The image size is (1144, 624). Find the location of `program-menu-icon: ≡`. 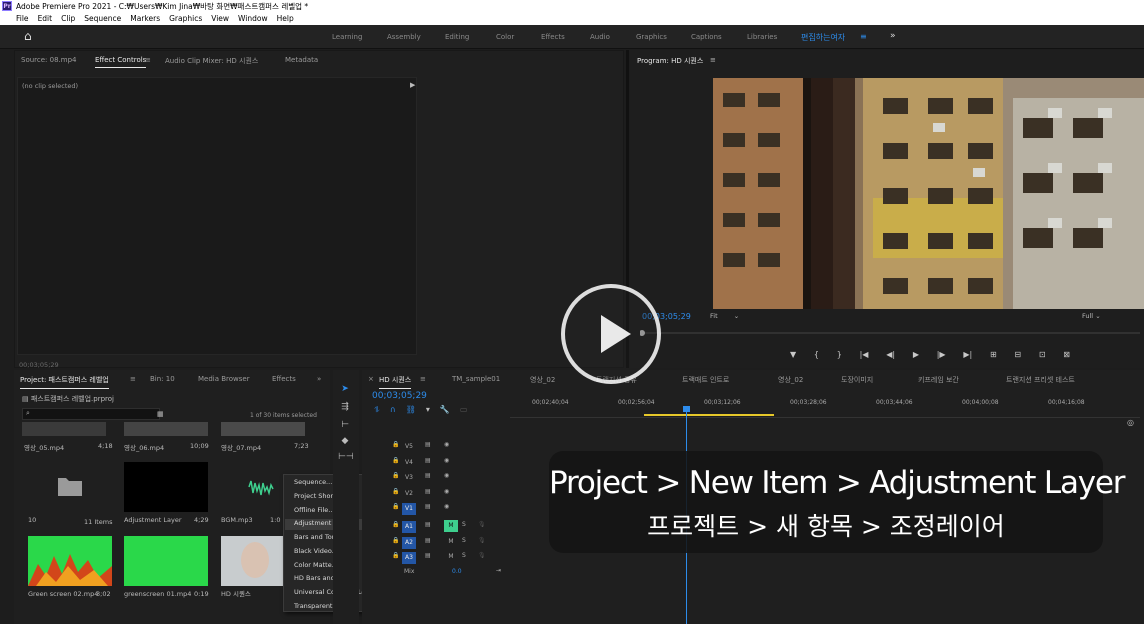

program-menu-icon: ≡ is located at coordinates (713, 60).